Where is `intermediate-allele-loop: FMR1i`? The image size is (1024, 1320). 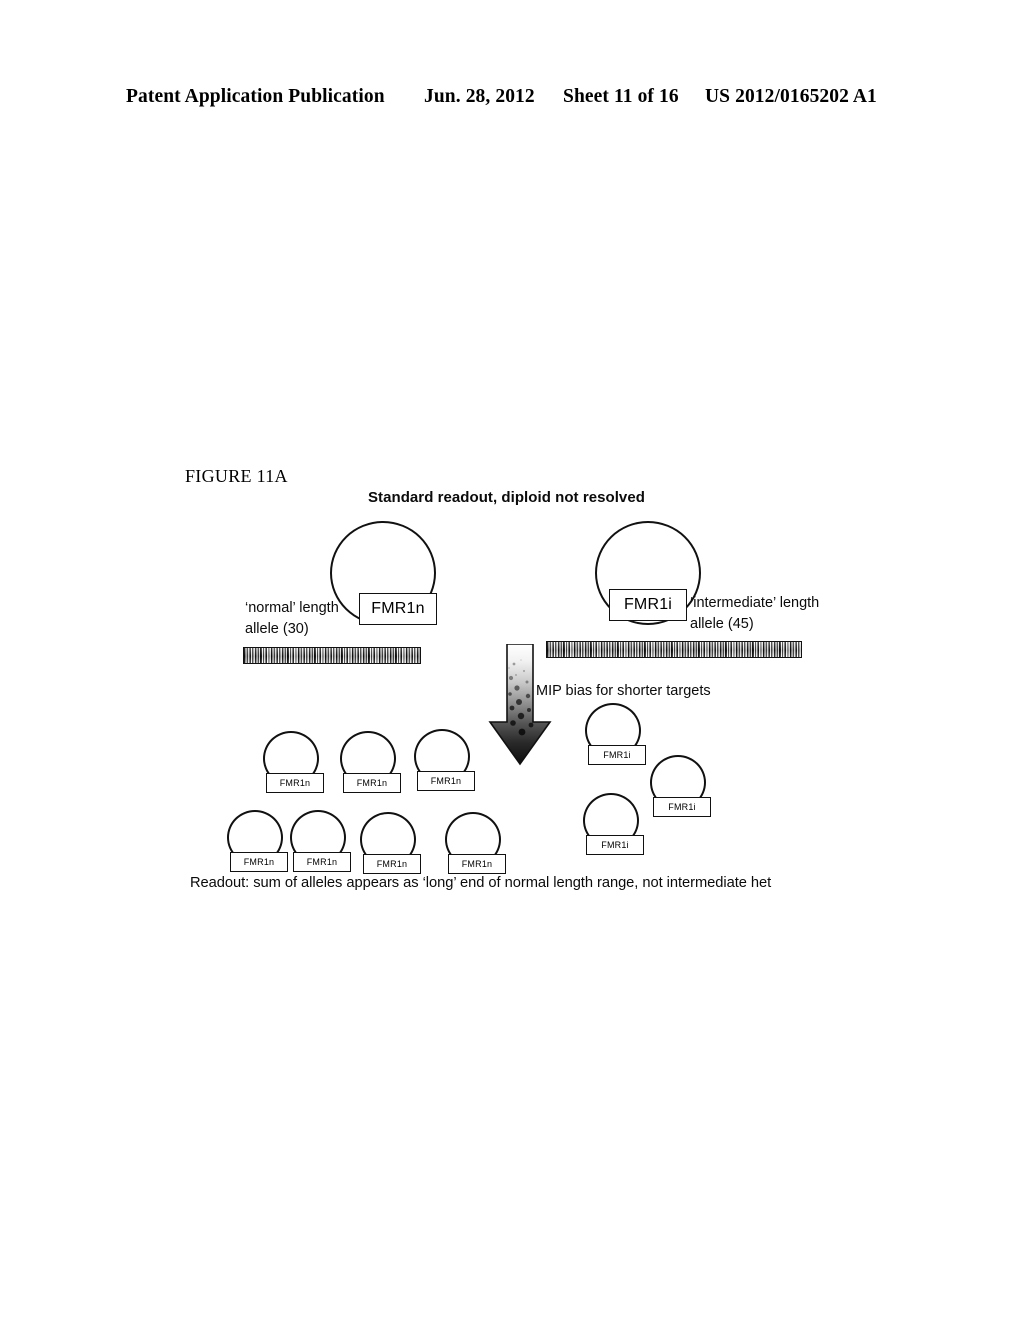 intermediate-allele-loop: FMR1i is located at coordinates (648, 589).